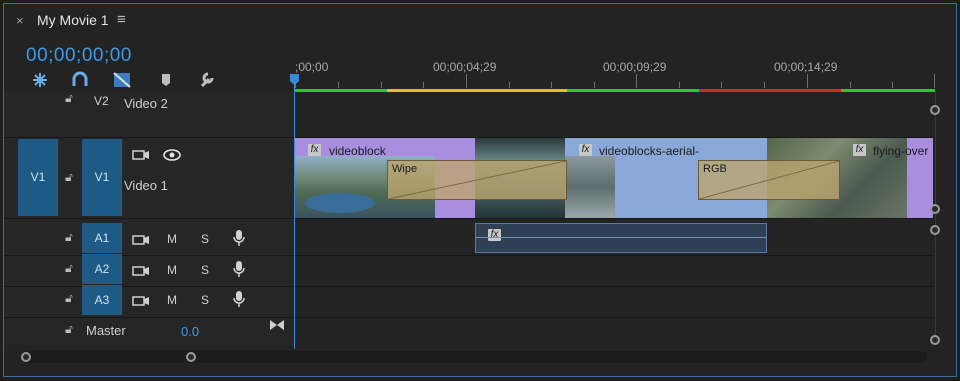 The height and width of the screenshot is (381, 960). Describe the element at coordinates (102, 238) in the screenshot. I see `track-target-a1: A1` at that location.